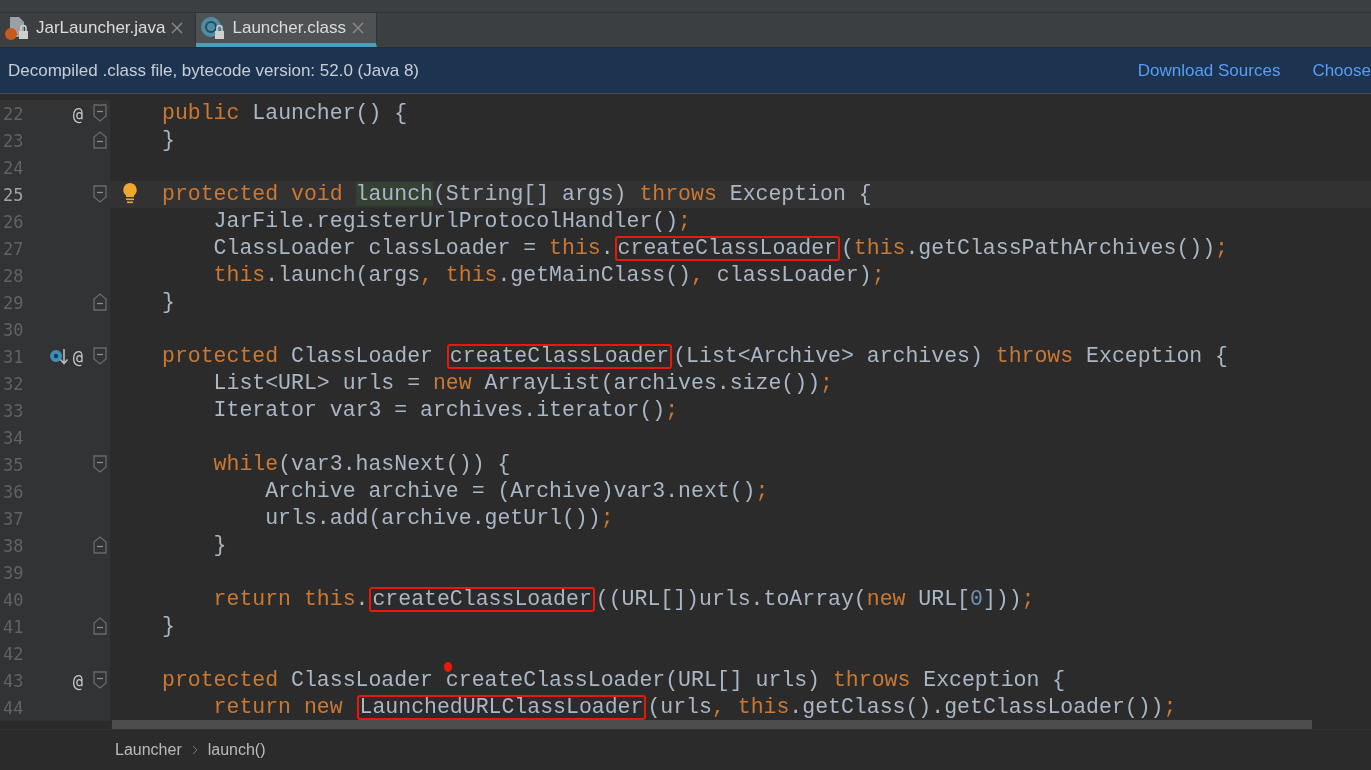  I want to click on chevron-icon, so click(194, 750).